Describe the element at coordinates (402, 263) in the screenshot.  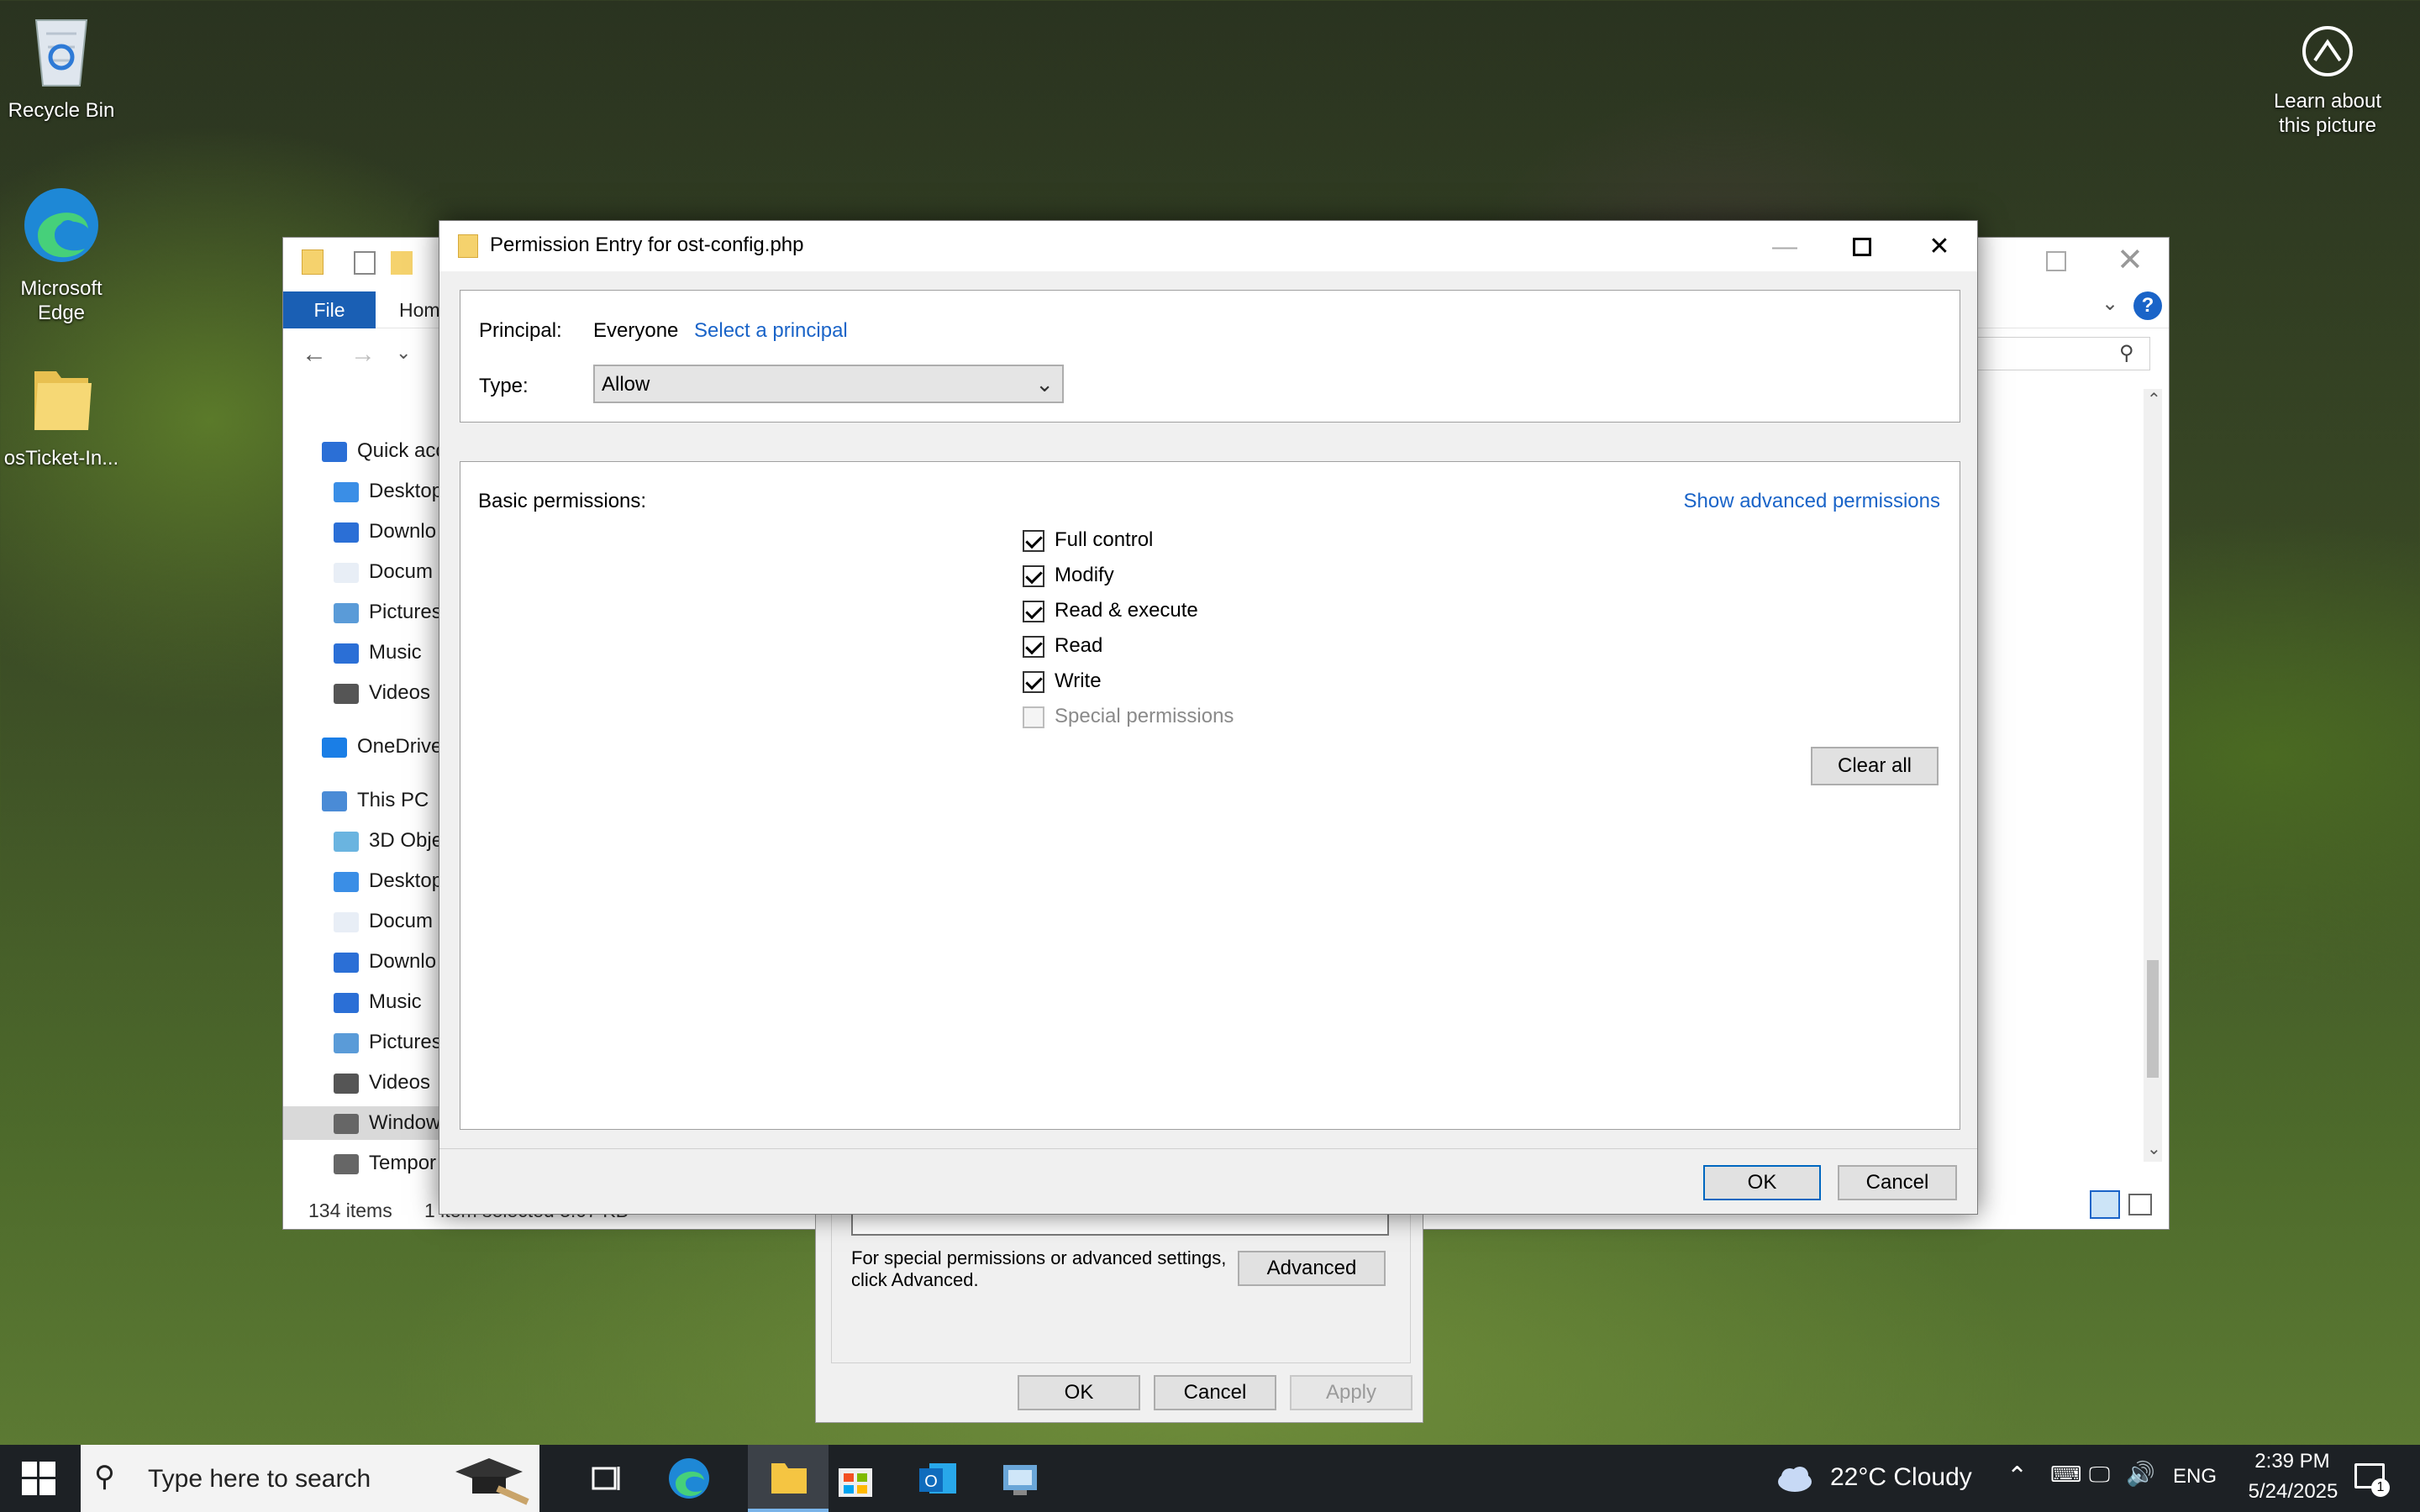
I see `new-folder-icon` at that location.